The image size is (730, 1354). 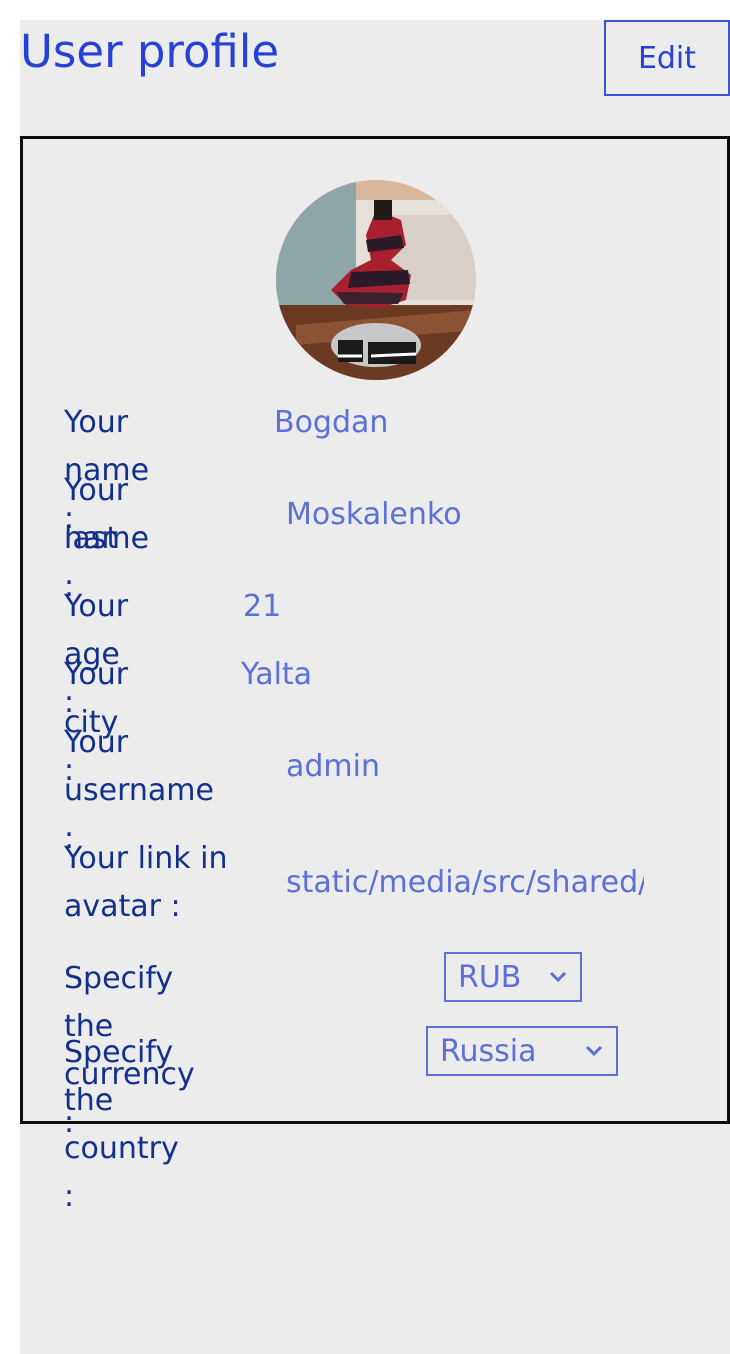 I want to click on username-value: admin, so click(x=333, y=766).